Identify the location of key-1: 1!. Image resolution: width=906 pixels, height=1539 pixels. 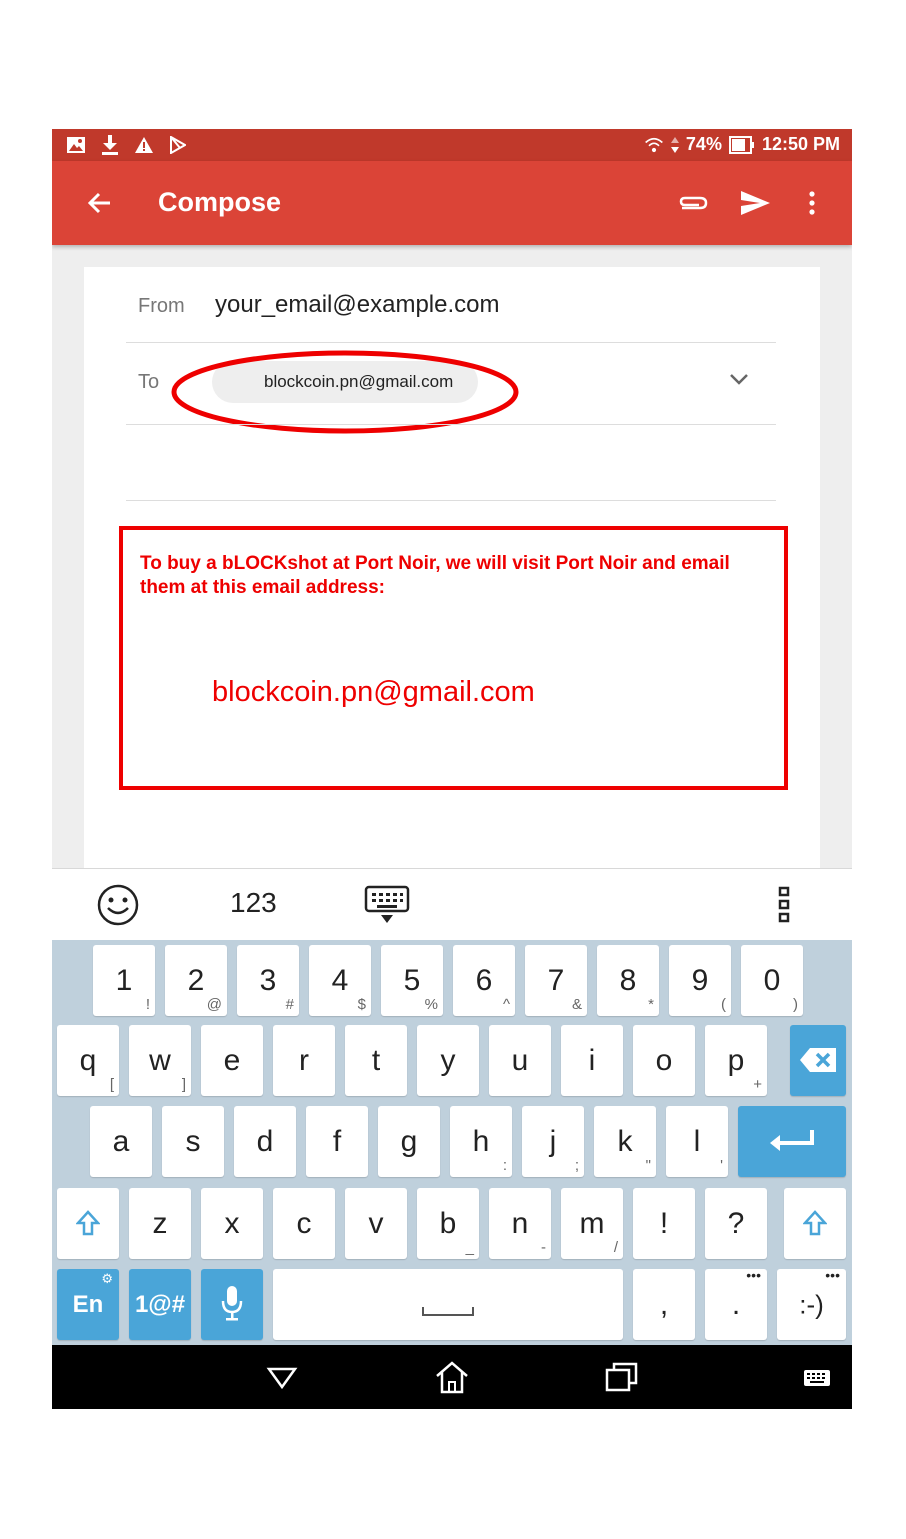
(124, 980).